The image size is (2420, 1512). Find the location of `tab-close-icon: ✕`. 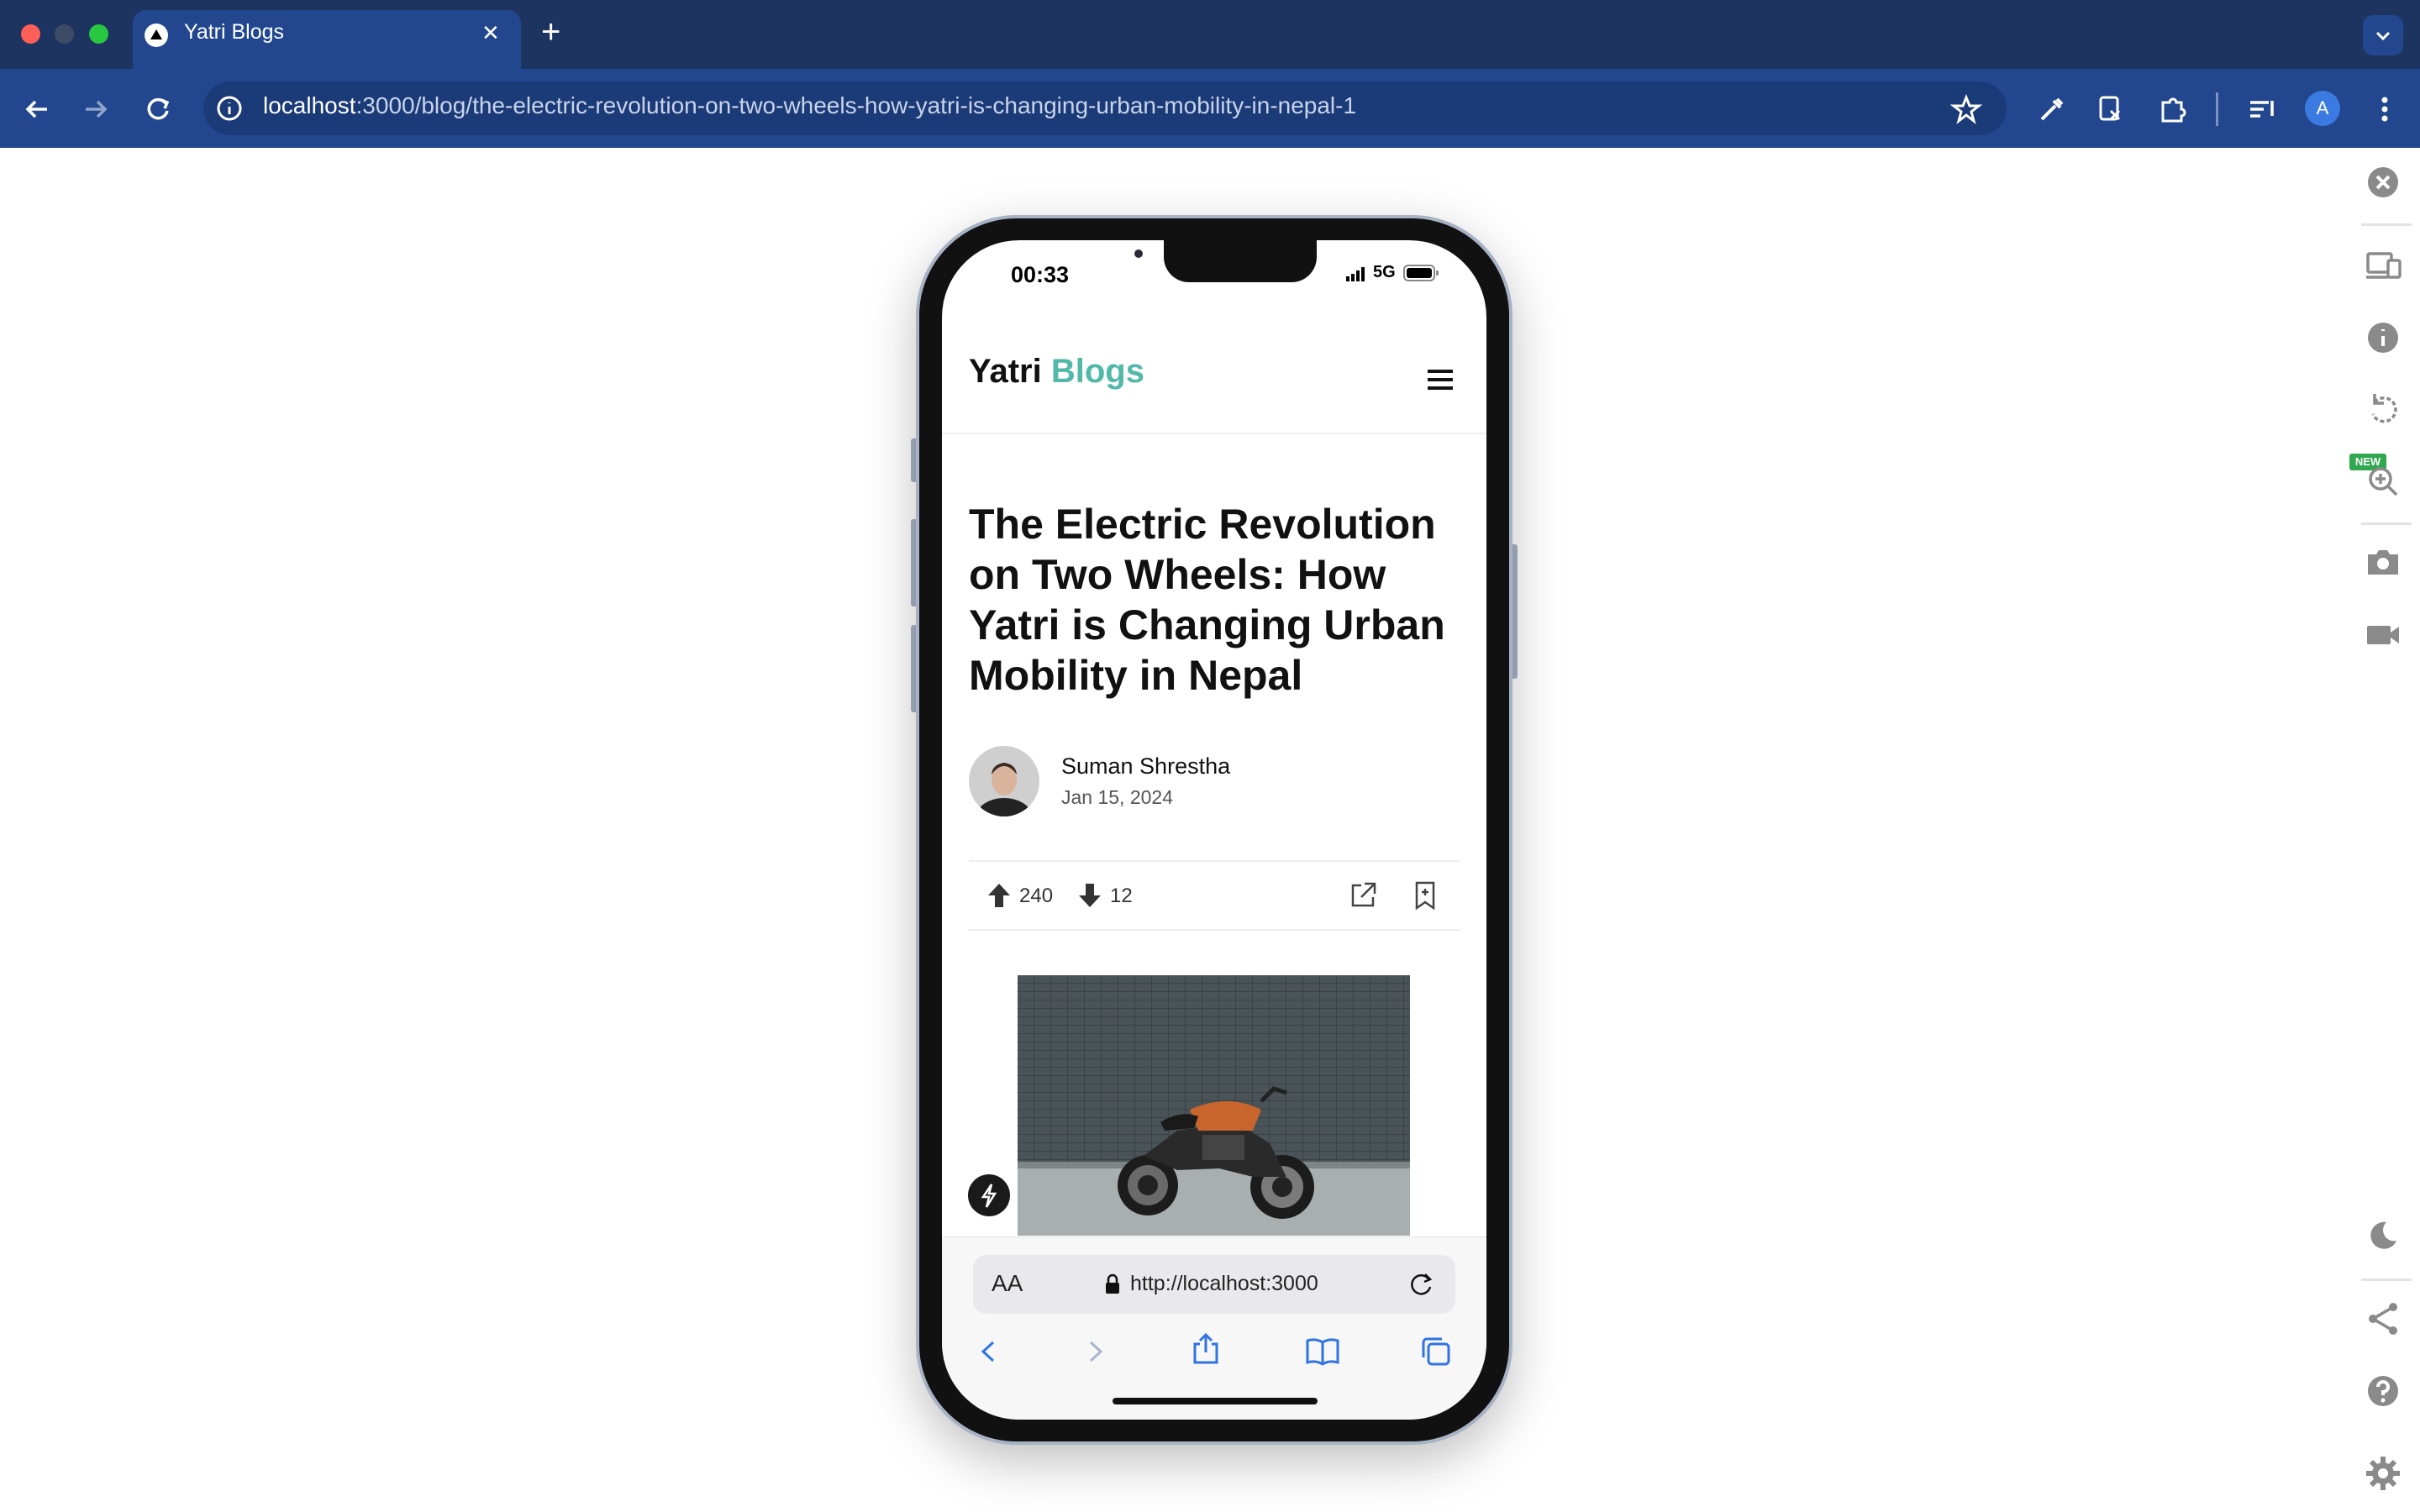

tab-close-icon: ✕ is located at coordinates (491, 33).